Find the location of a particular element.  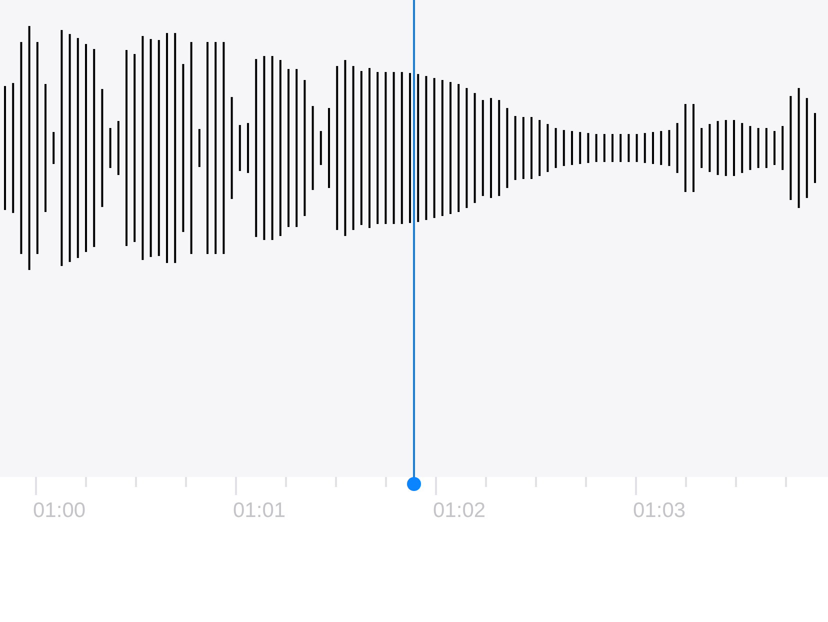

time-label: 01:01 is located at coordinates (259, 511).